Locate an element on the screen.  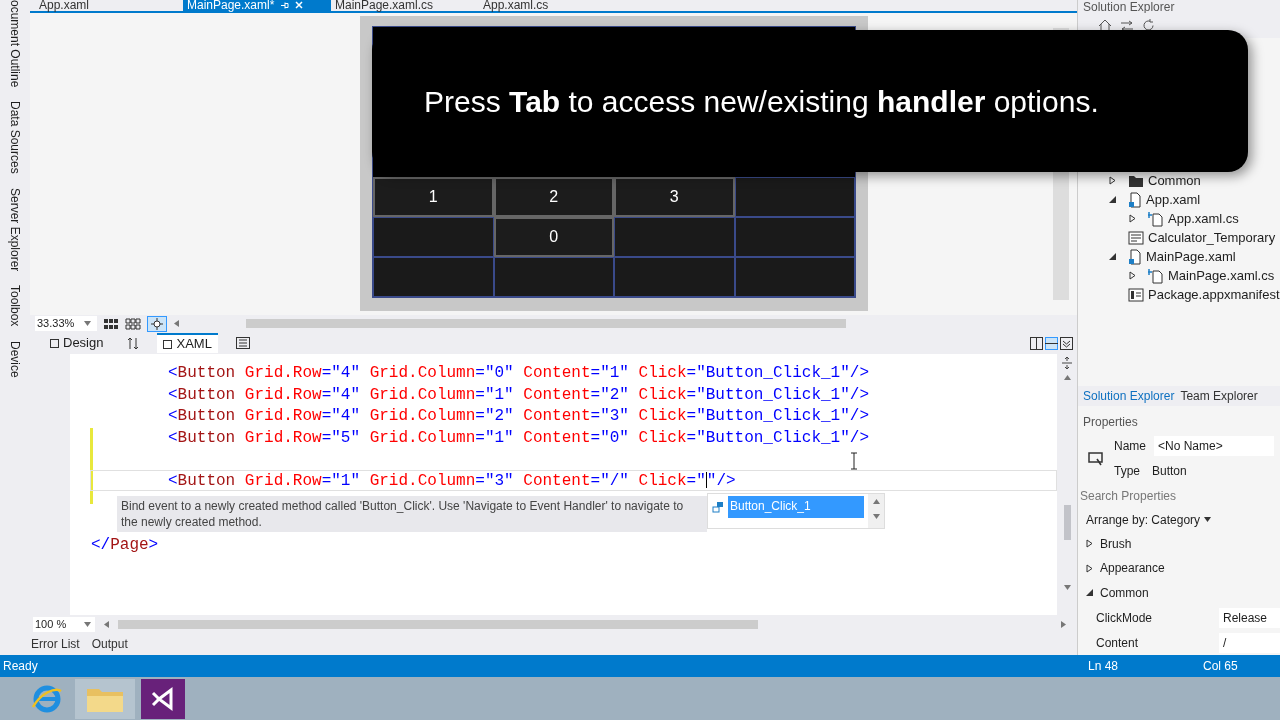
panel-title: Solution Explorer is located at coordinates (1129, 7).